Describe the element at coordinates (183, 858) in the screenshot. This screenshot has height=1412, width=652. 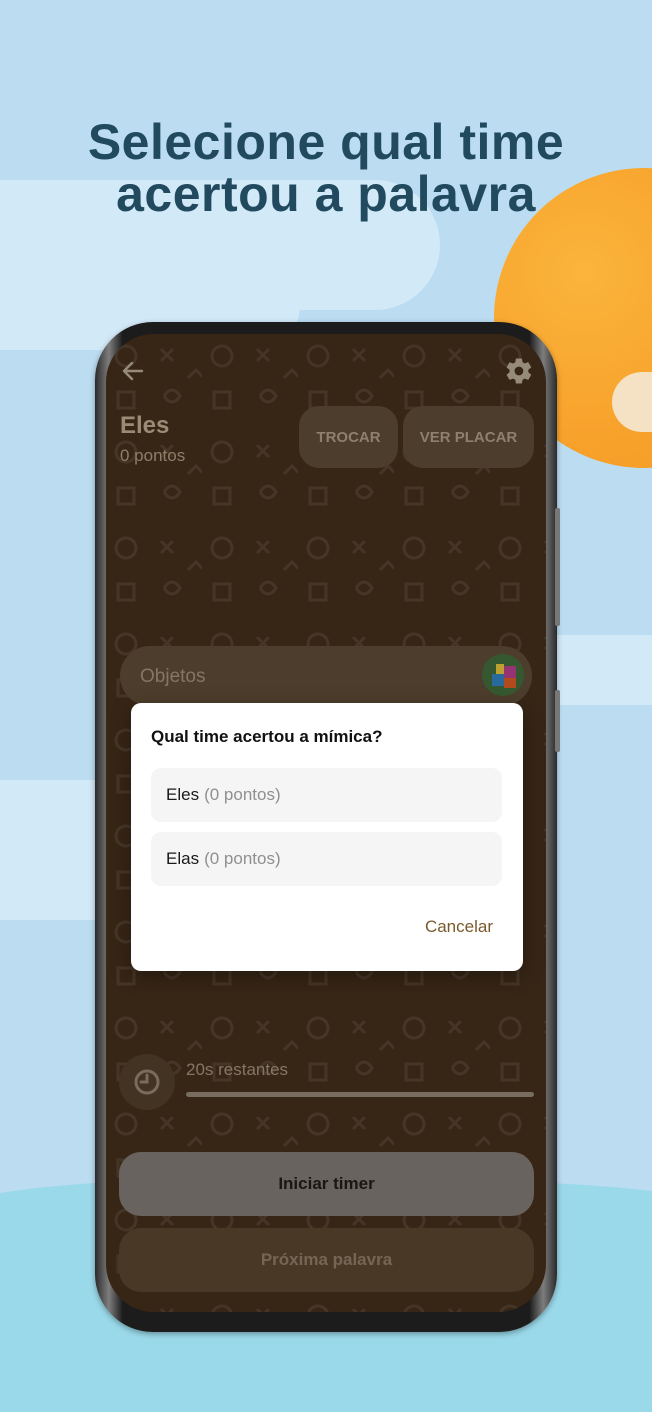
I see `option-name: Elas` at that location.